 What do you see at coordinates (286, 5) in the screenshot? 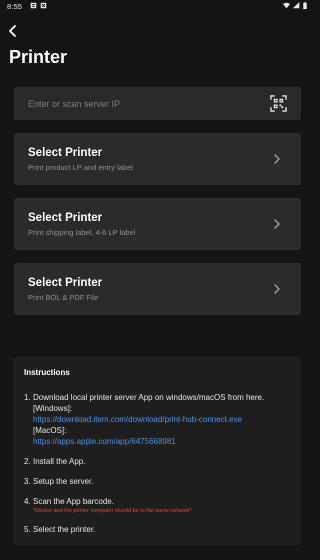
I see `wifi-icon` at bounding box center [286, 5].